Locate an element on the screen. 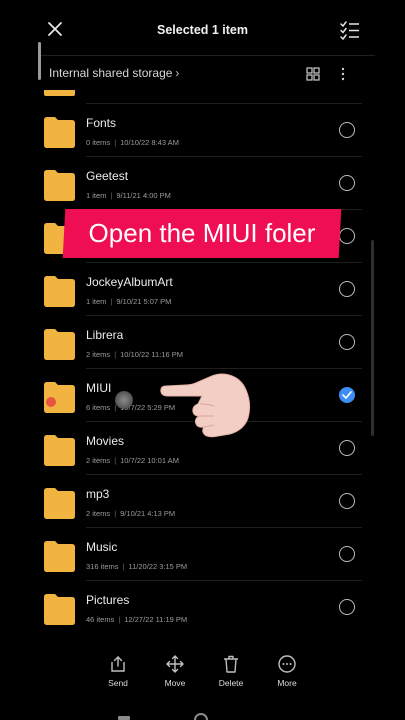  action-bar: Send Move Delete More is located at coordinates (202, 680).